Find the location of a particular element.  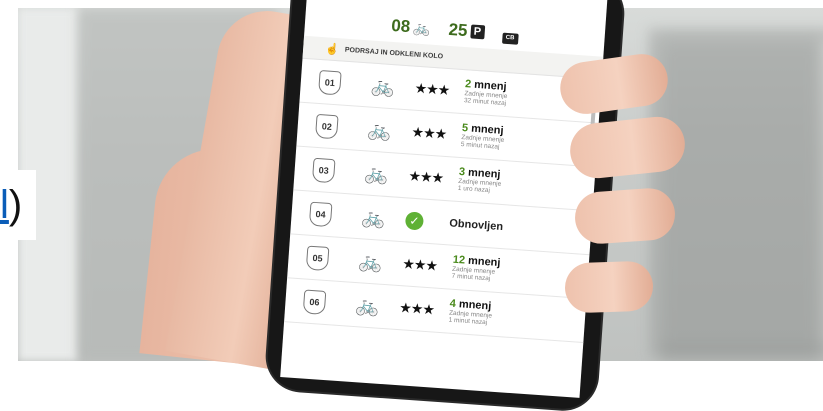

reviews-link: 4 mnenj Zadnje mnenje 1 minut nazaj is located at coordinates (470, 312).